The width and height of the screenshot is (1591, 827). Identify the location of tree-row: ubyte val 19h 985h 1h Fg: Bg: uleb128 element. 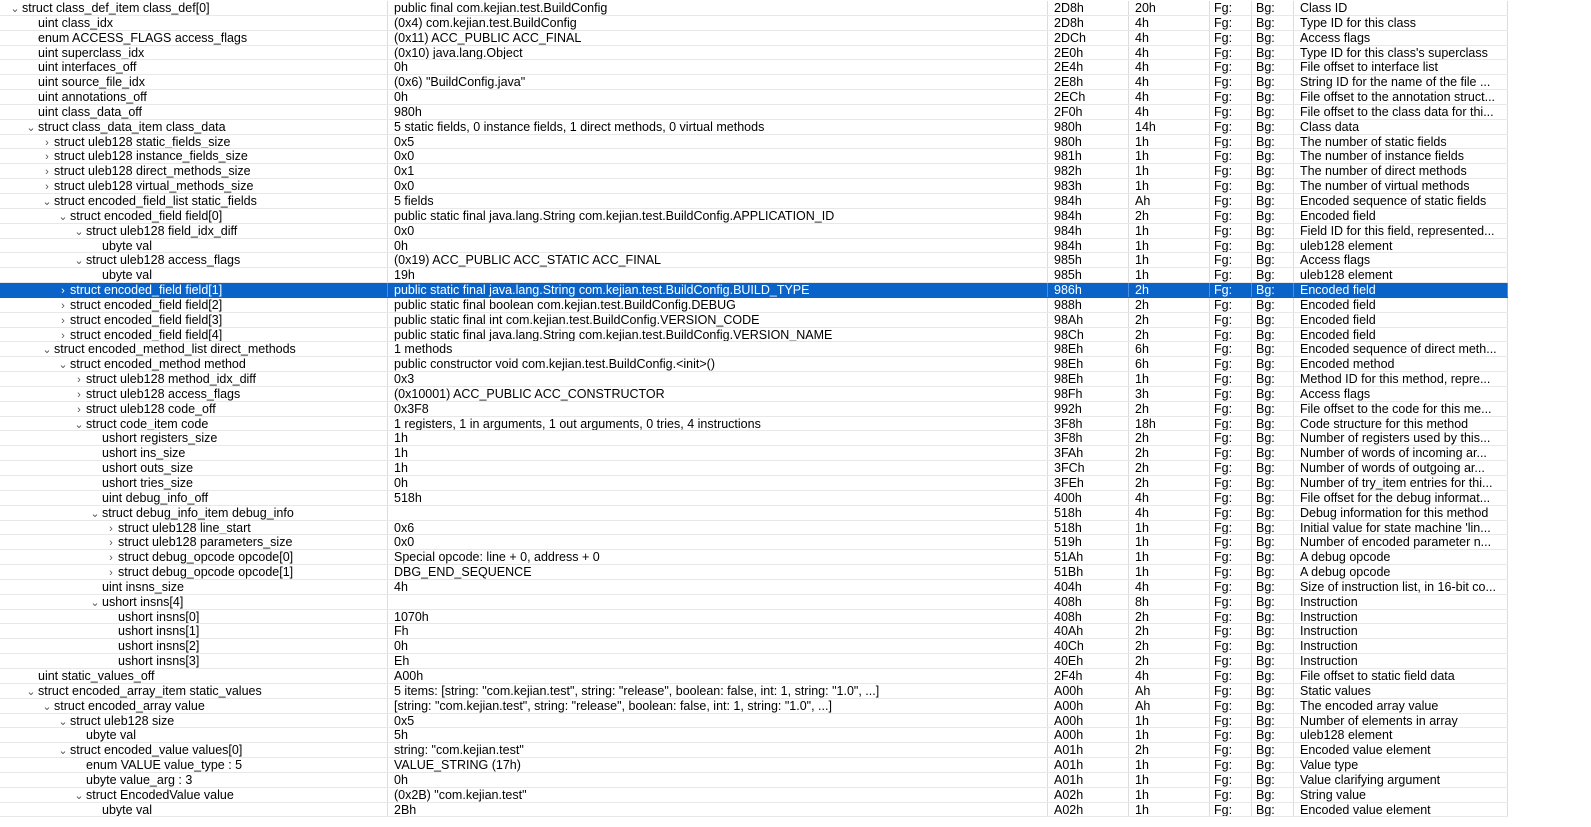
(754, 276).